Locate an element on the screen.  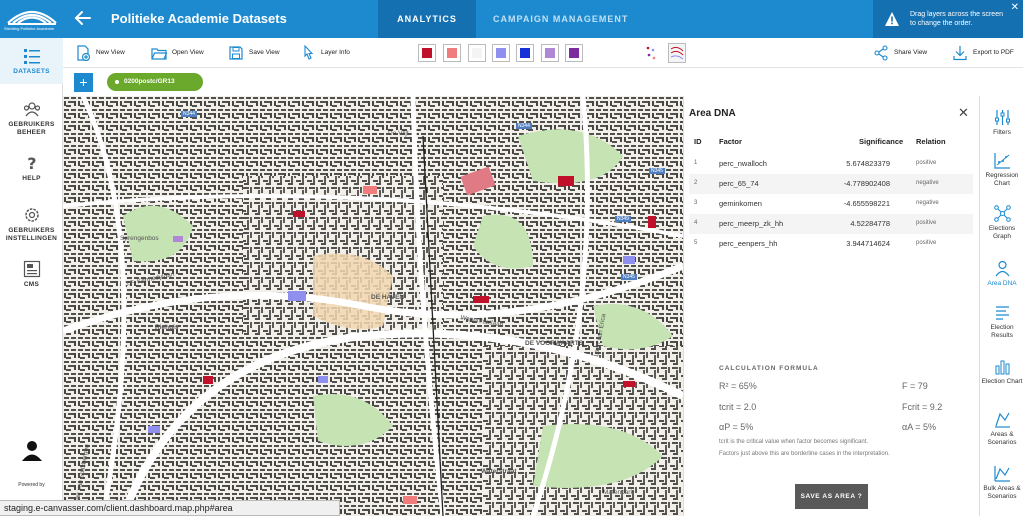
tcrit-value: tcrit = 2.0 is located at coordinates (738, 407).